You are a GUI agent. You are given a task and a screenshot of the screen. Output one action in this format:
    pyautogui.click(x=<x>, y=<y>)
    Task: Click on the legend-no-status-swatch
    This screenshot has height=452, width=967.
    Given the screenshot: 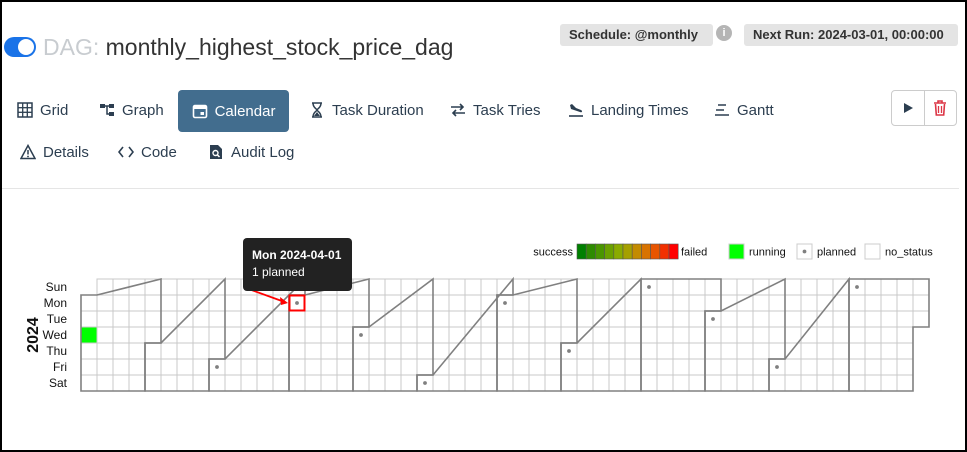 What is the action you would take?
    pyautogui.click(x=872, y=251)
    